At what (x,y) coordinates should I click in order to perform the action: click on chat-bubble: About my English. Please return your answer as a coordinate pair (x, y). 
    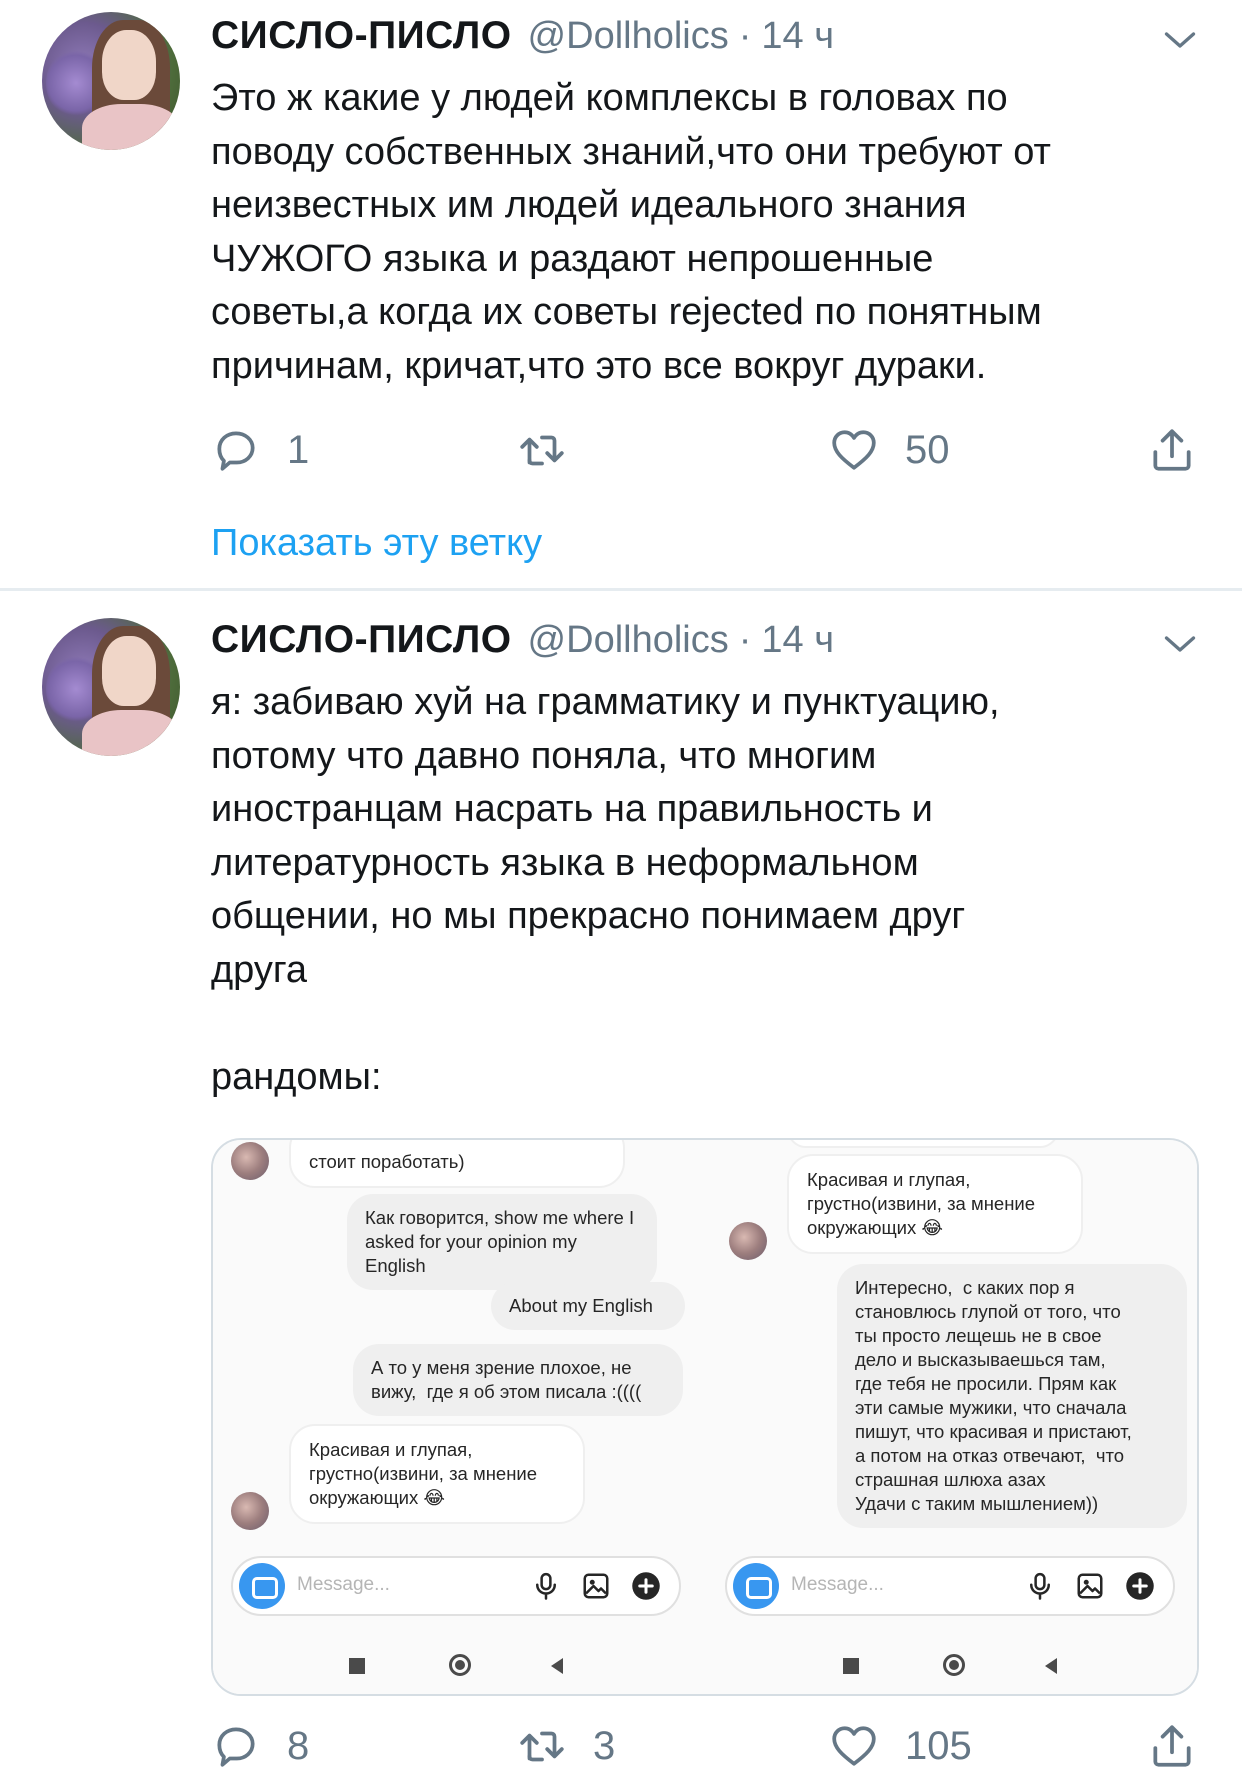
    Looking at the image, I should click on (588, 1306).